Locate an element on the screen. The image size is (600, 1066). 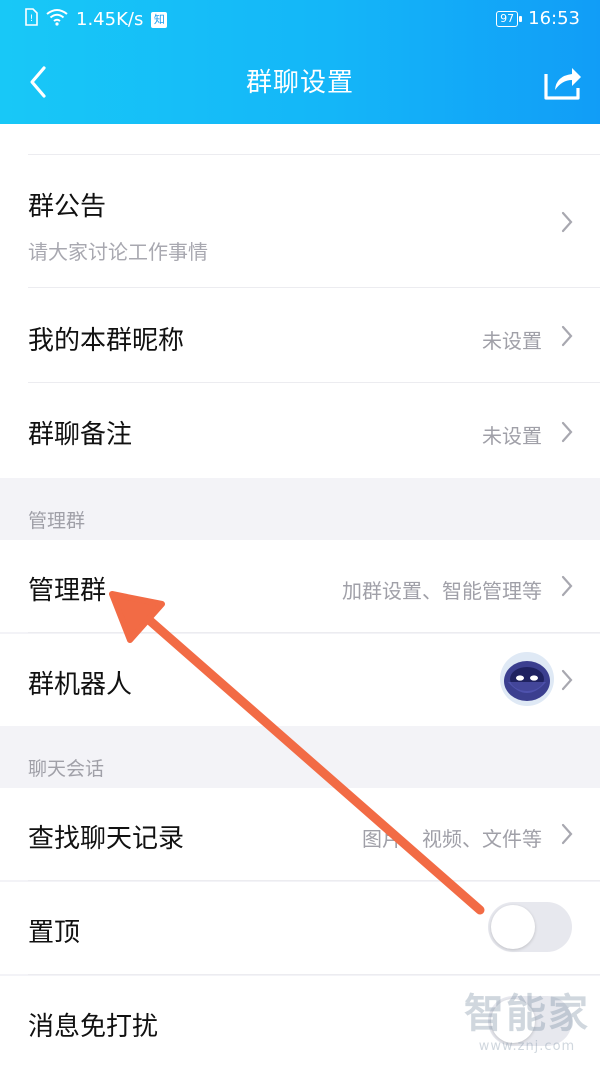
watermark-logo: 智能家 www.znj.com is located at coordinates (527, 1017).